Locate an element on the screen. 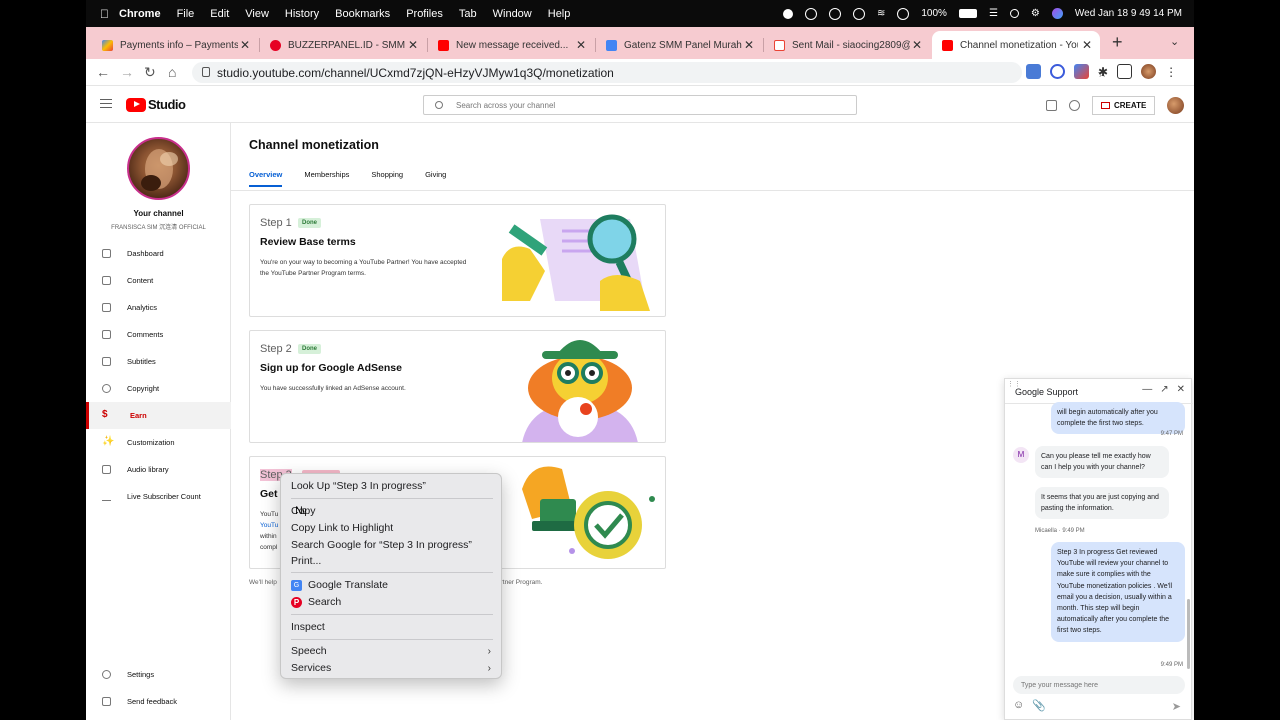 This screenshot has height=720, width=1280. menu-item-pinterest-search: P Search is located at coordinates (316, 602).